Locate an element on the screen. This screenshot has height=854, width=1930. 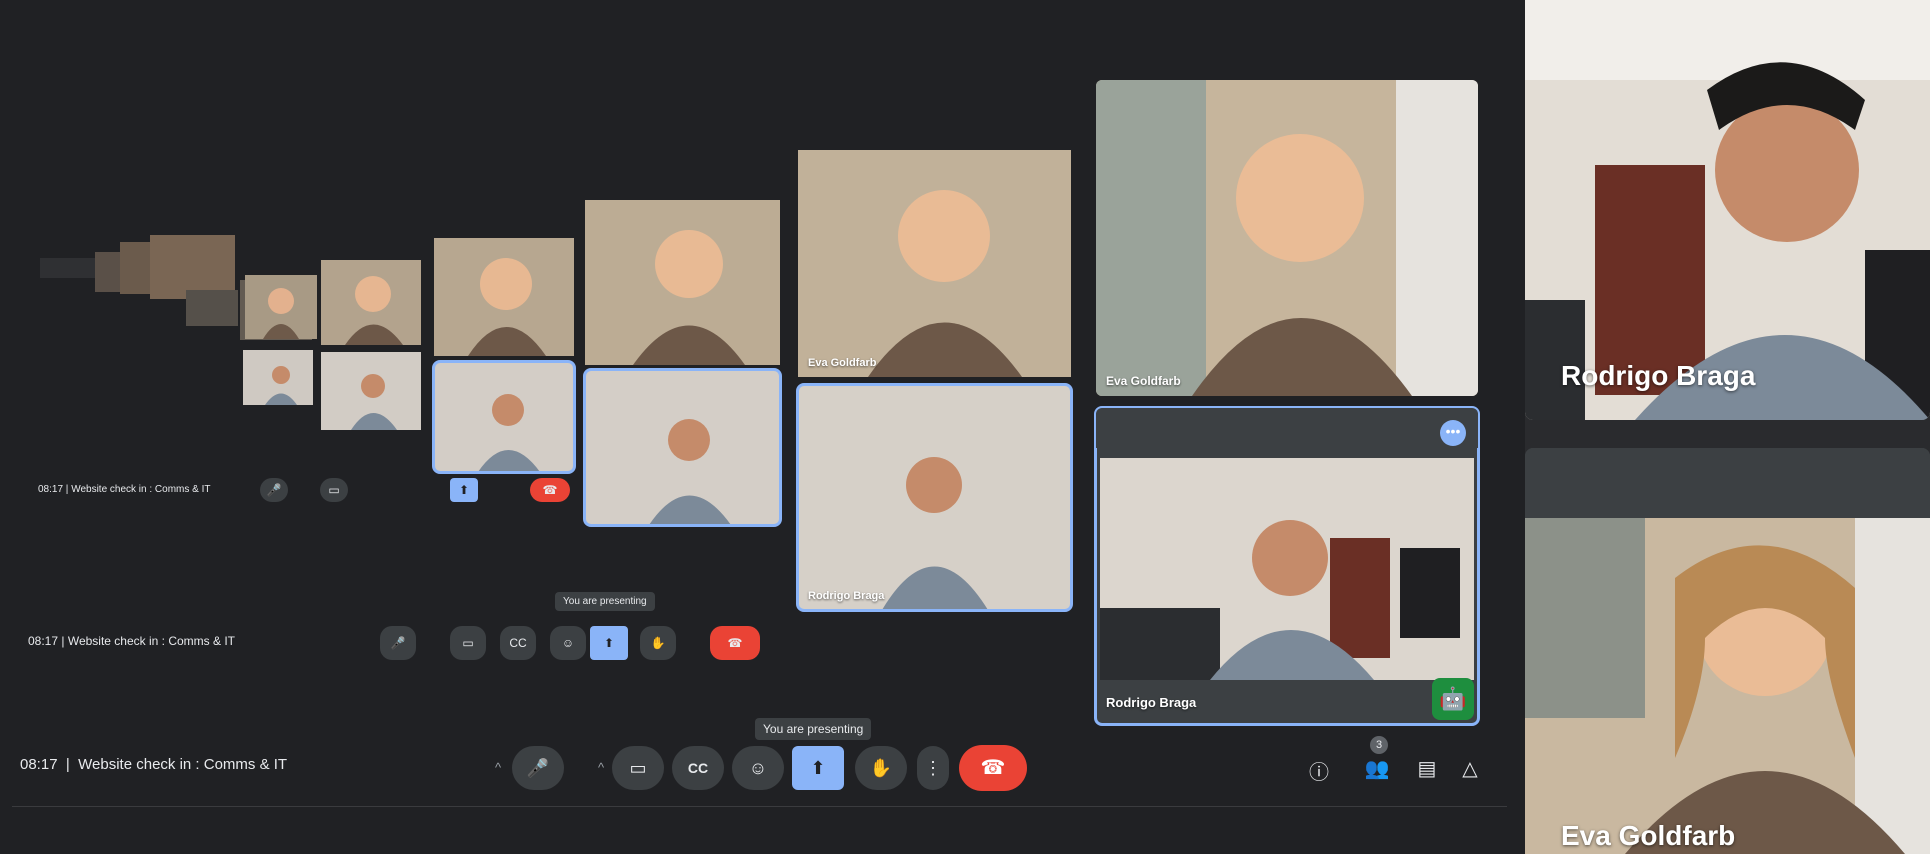
more-options-button: ⋮ is located at coordinates (933, 768).